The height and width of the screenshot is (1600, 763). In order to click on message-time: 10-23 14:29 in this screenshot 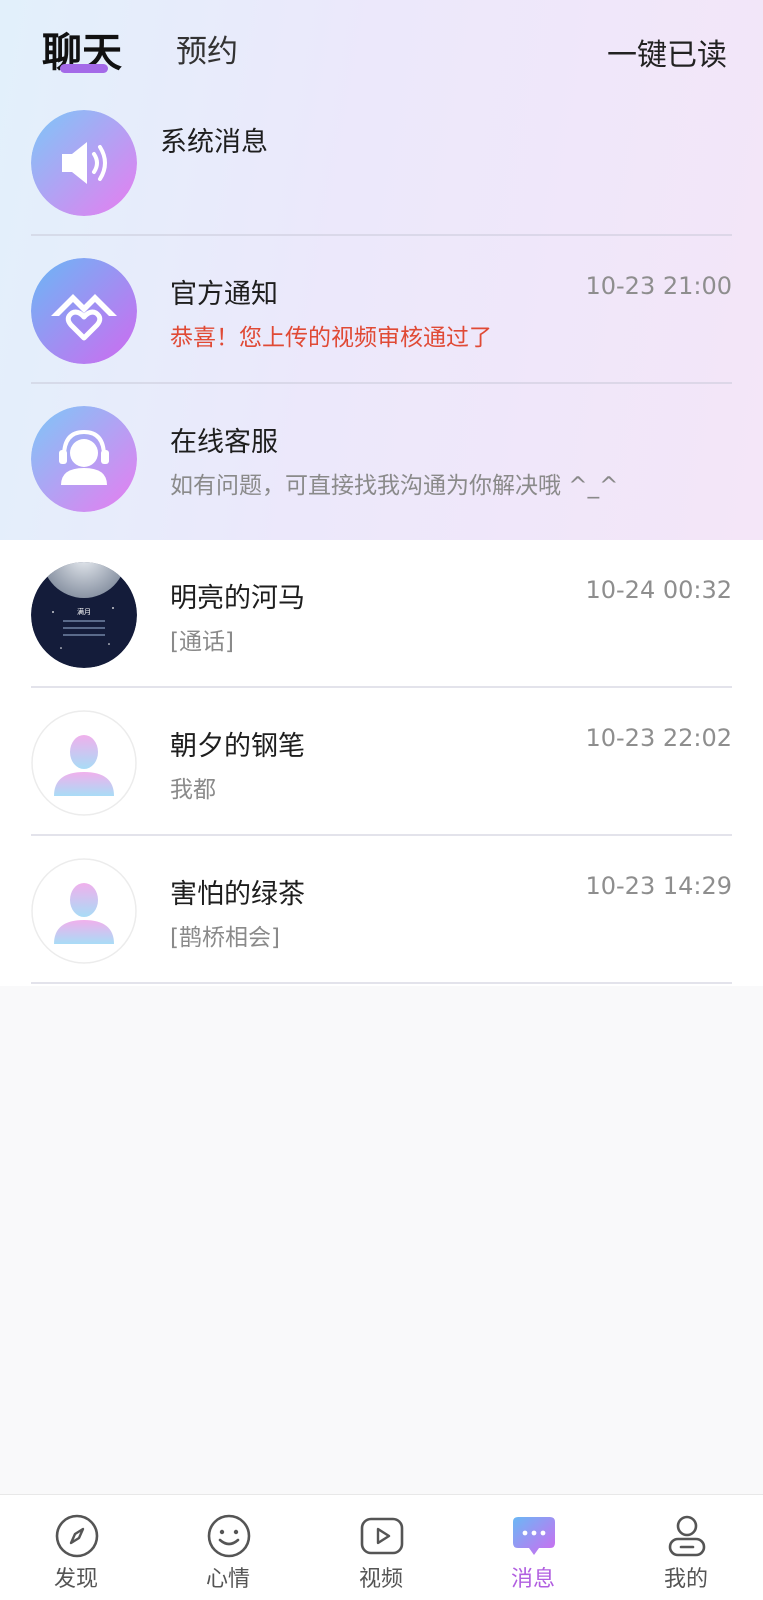, I will do `click(658, 886)`.